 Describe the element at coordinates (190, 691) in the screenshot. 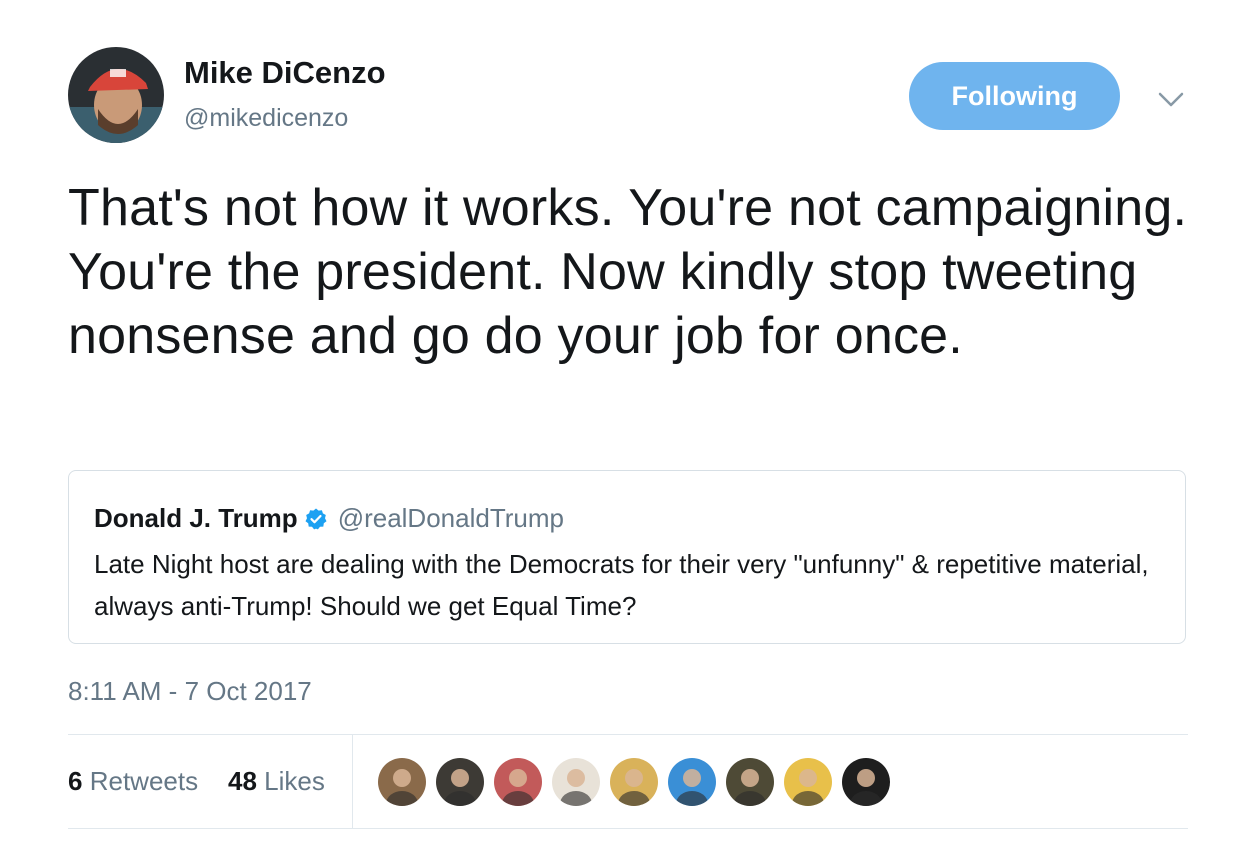

I see `tweet-timestamp: 8:11 AM - 7 Oct 2017` at that location.